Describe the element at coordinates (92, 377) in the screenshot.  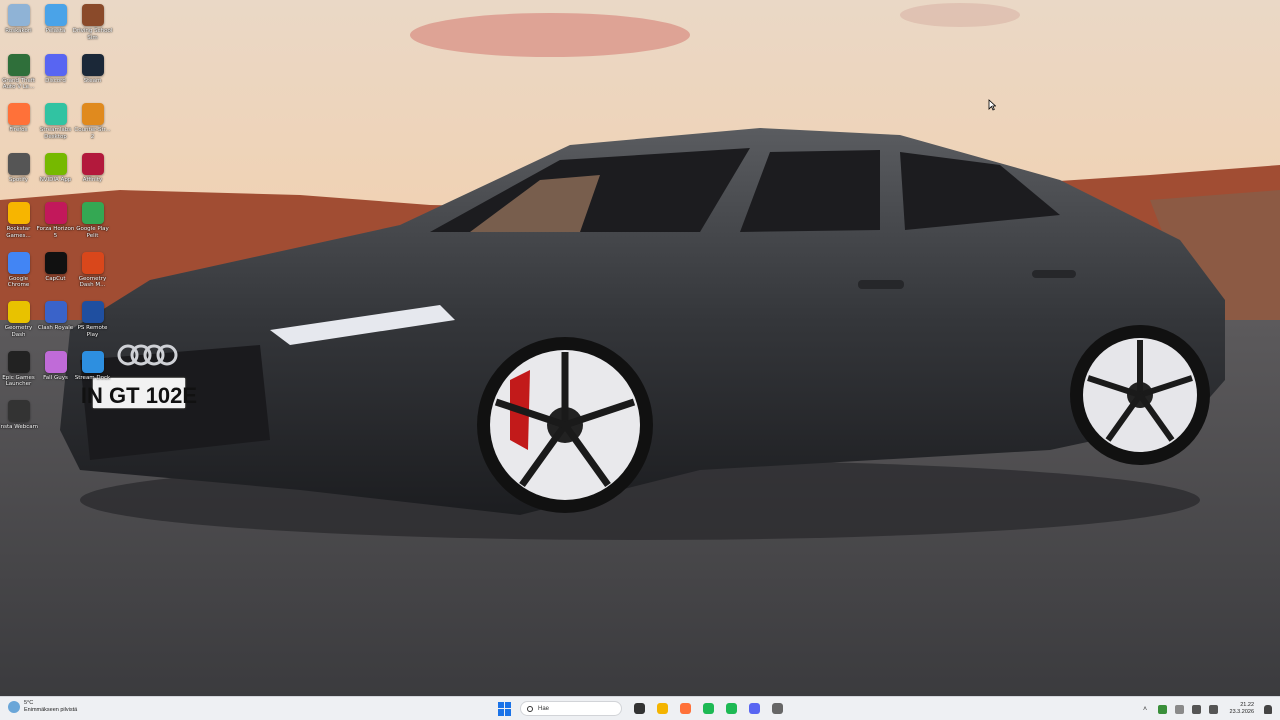
I see `desktop-icon-label: Stream Dock` at that location.